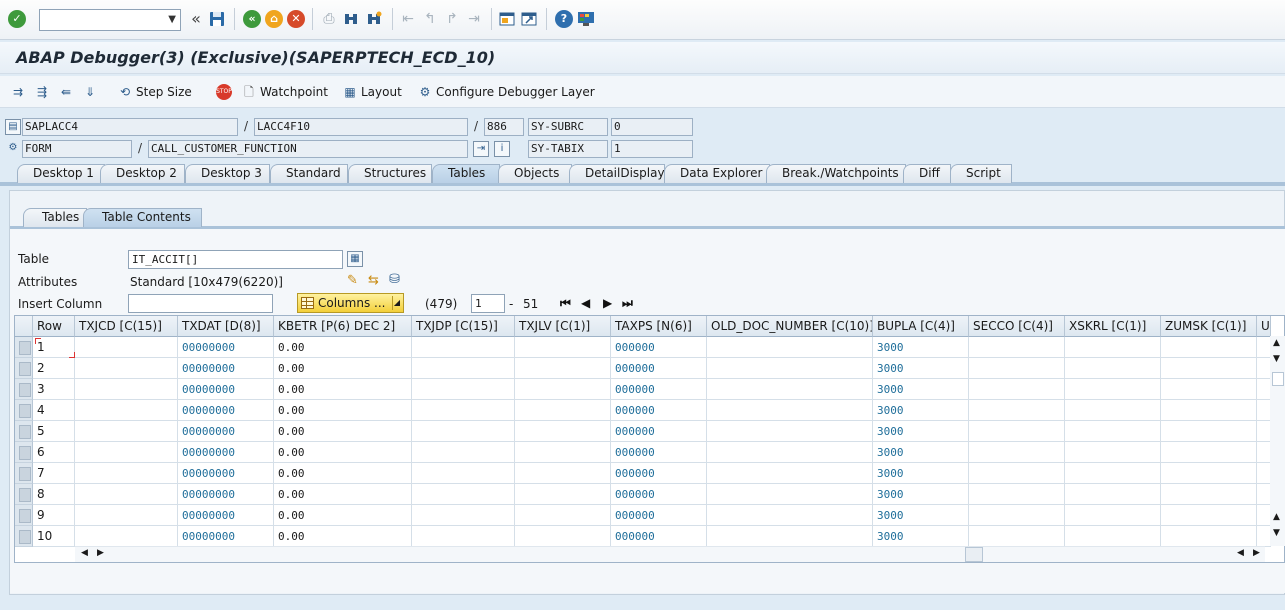  What do you see at coordinates (24, 326) in the screenshot?
I see `grid-corner` at bounding box center [24, 326].